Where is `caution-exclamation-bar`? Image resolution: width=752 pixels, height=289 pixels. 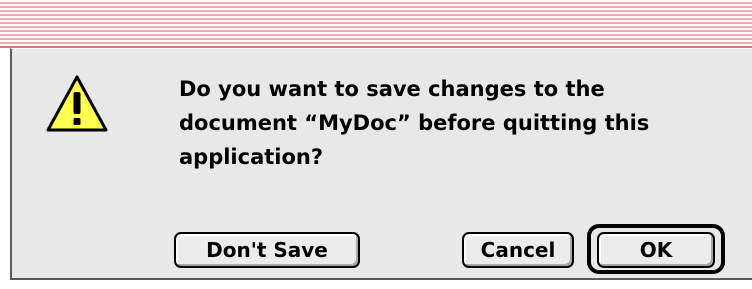 caution-exclamation-bar is located at coordinates (77, 103).